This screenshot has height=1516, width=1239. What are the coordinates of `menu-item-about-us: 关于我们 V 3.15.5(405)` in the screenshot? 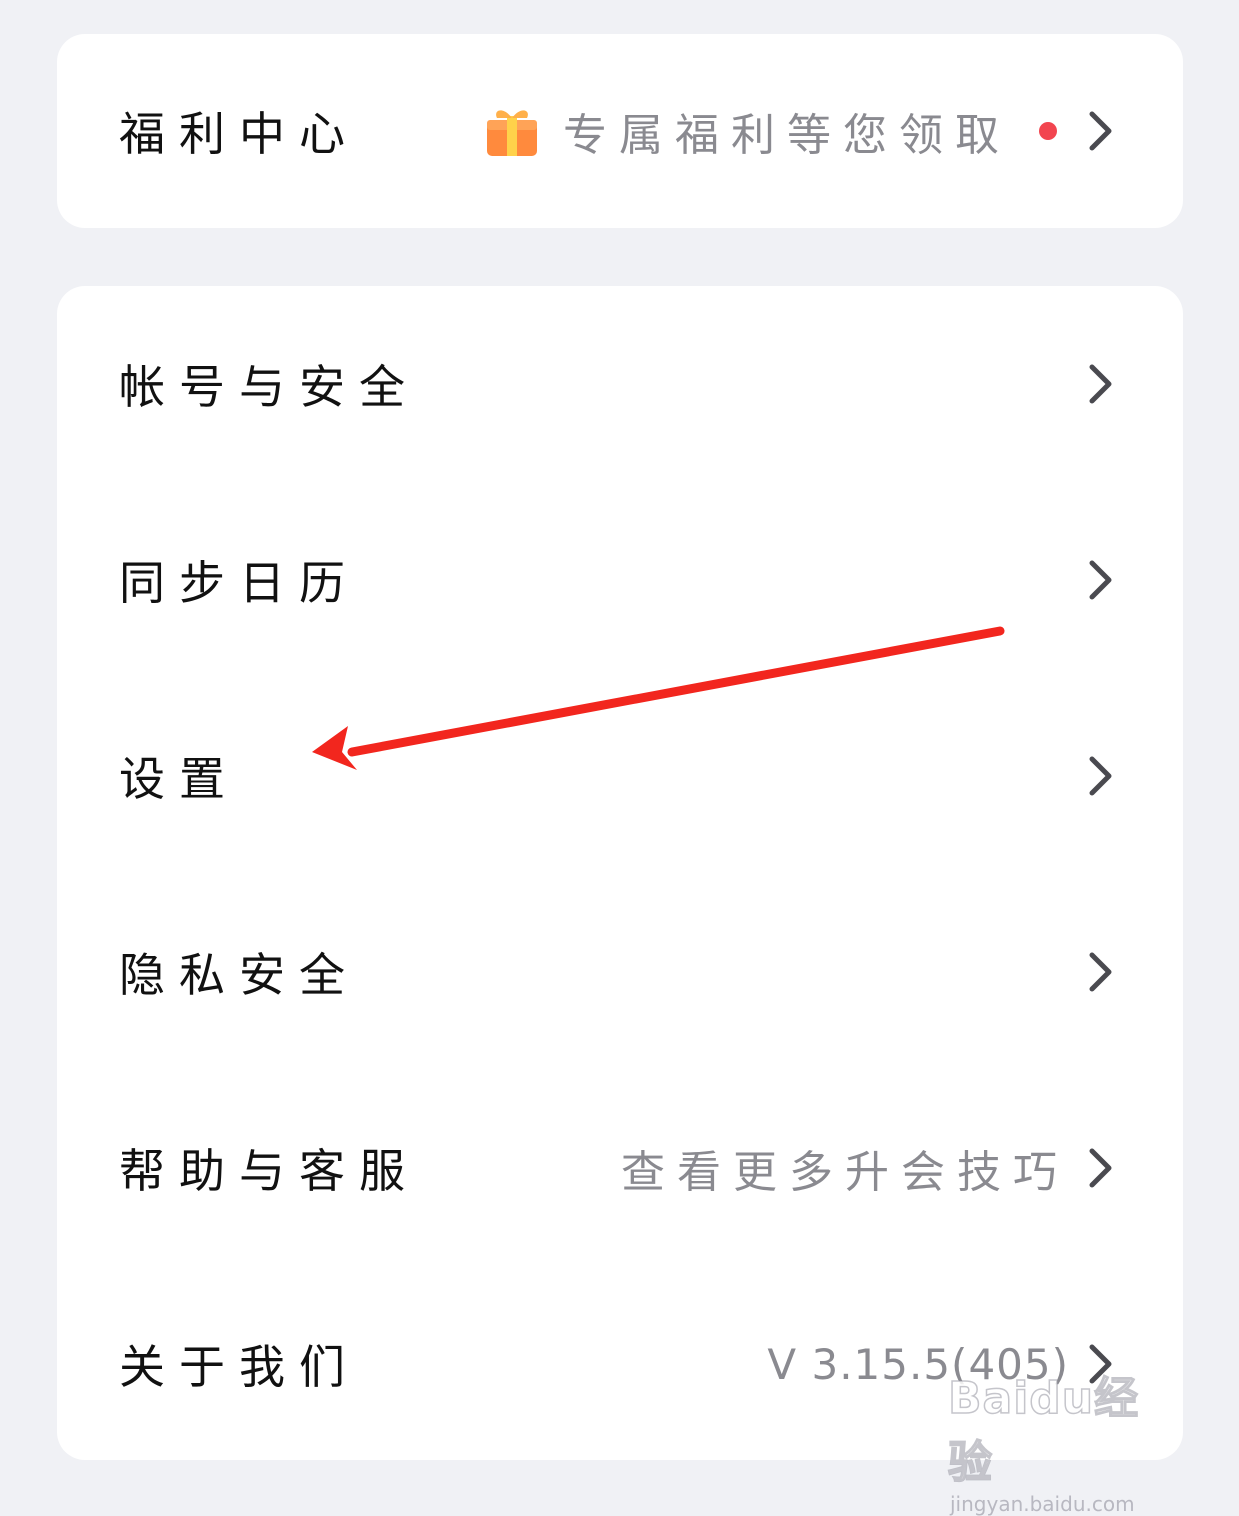 It's located at (620, 1364).